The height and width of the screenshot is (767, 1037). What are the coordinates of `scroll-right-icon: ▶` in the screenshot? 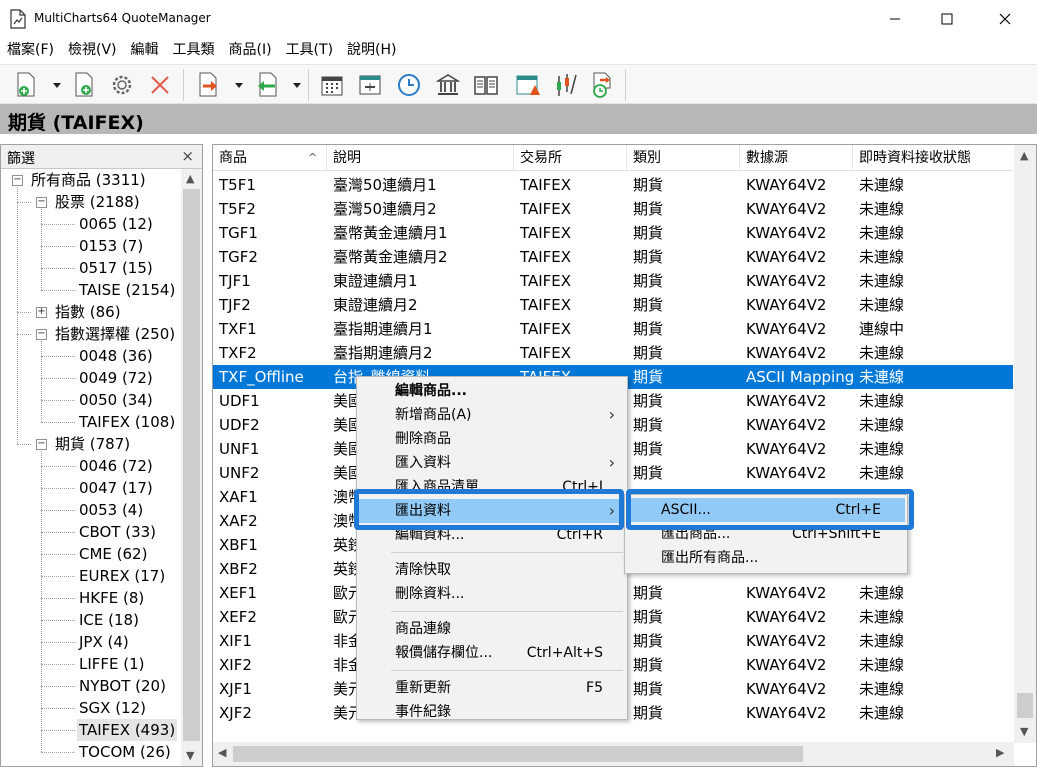 It's located at (1000, 752).